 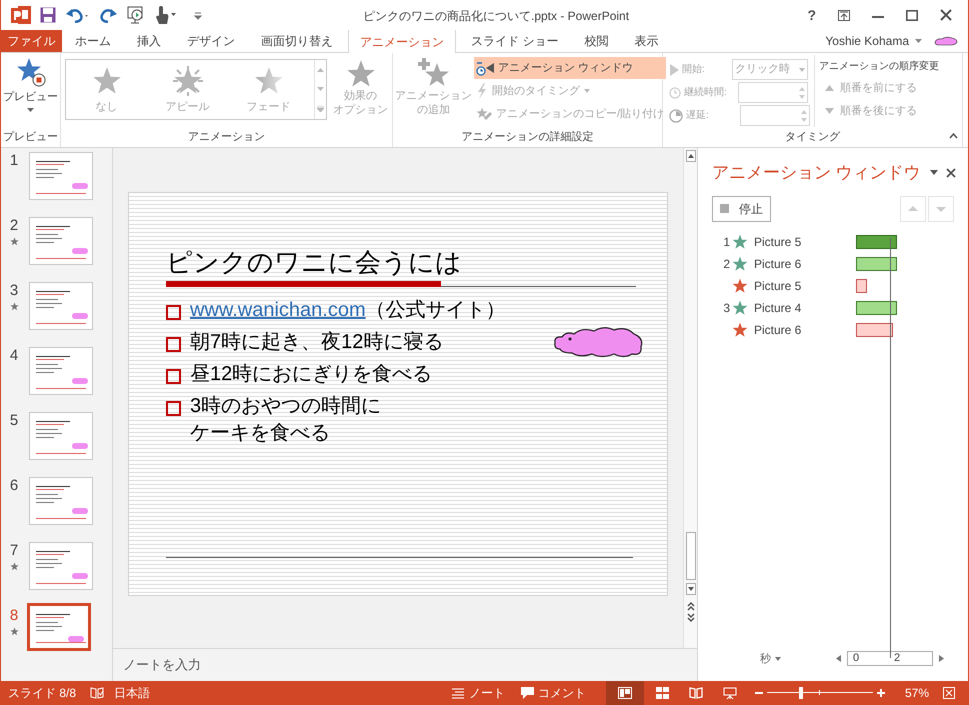 I want to click on bullet-text: 3時のおやつの時間に ケーキを食べる, so click(x=286, y=420).